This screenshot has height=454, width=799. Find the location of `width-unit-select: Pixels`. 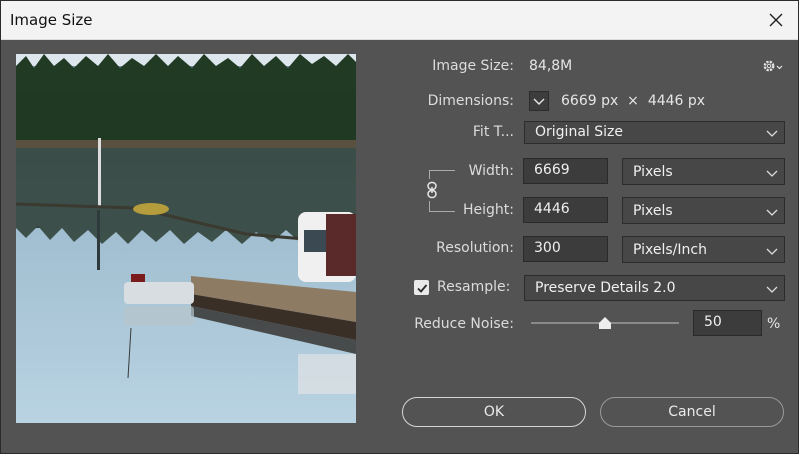

width-unit-select: Pixels is located at coordinates (703, 171).